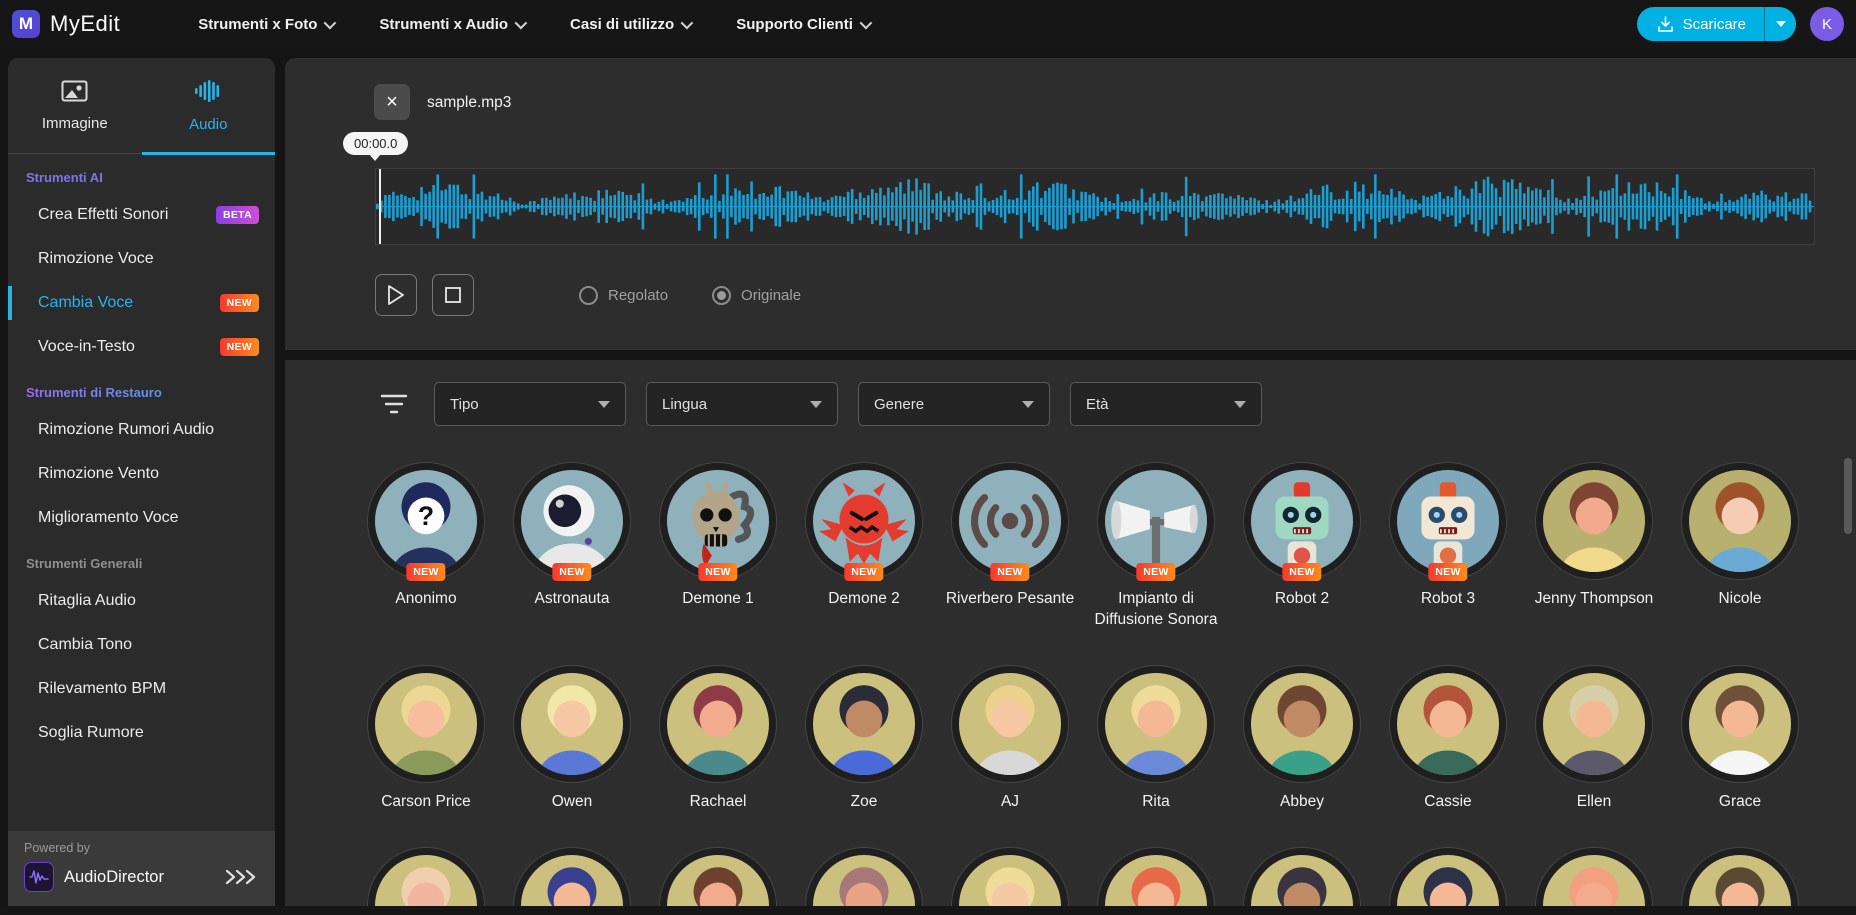  I want to click on stop-icon, so click(453, 295).